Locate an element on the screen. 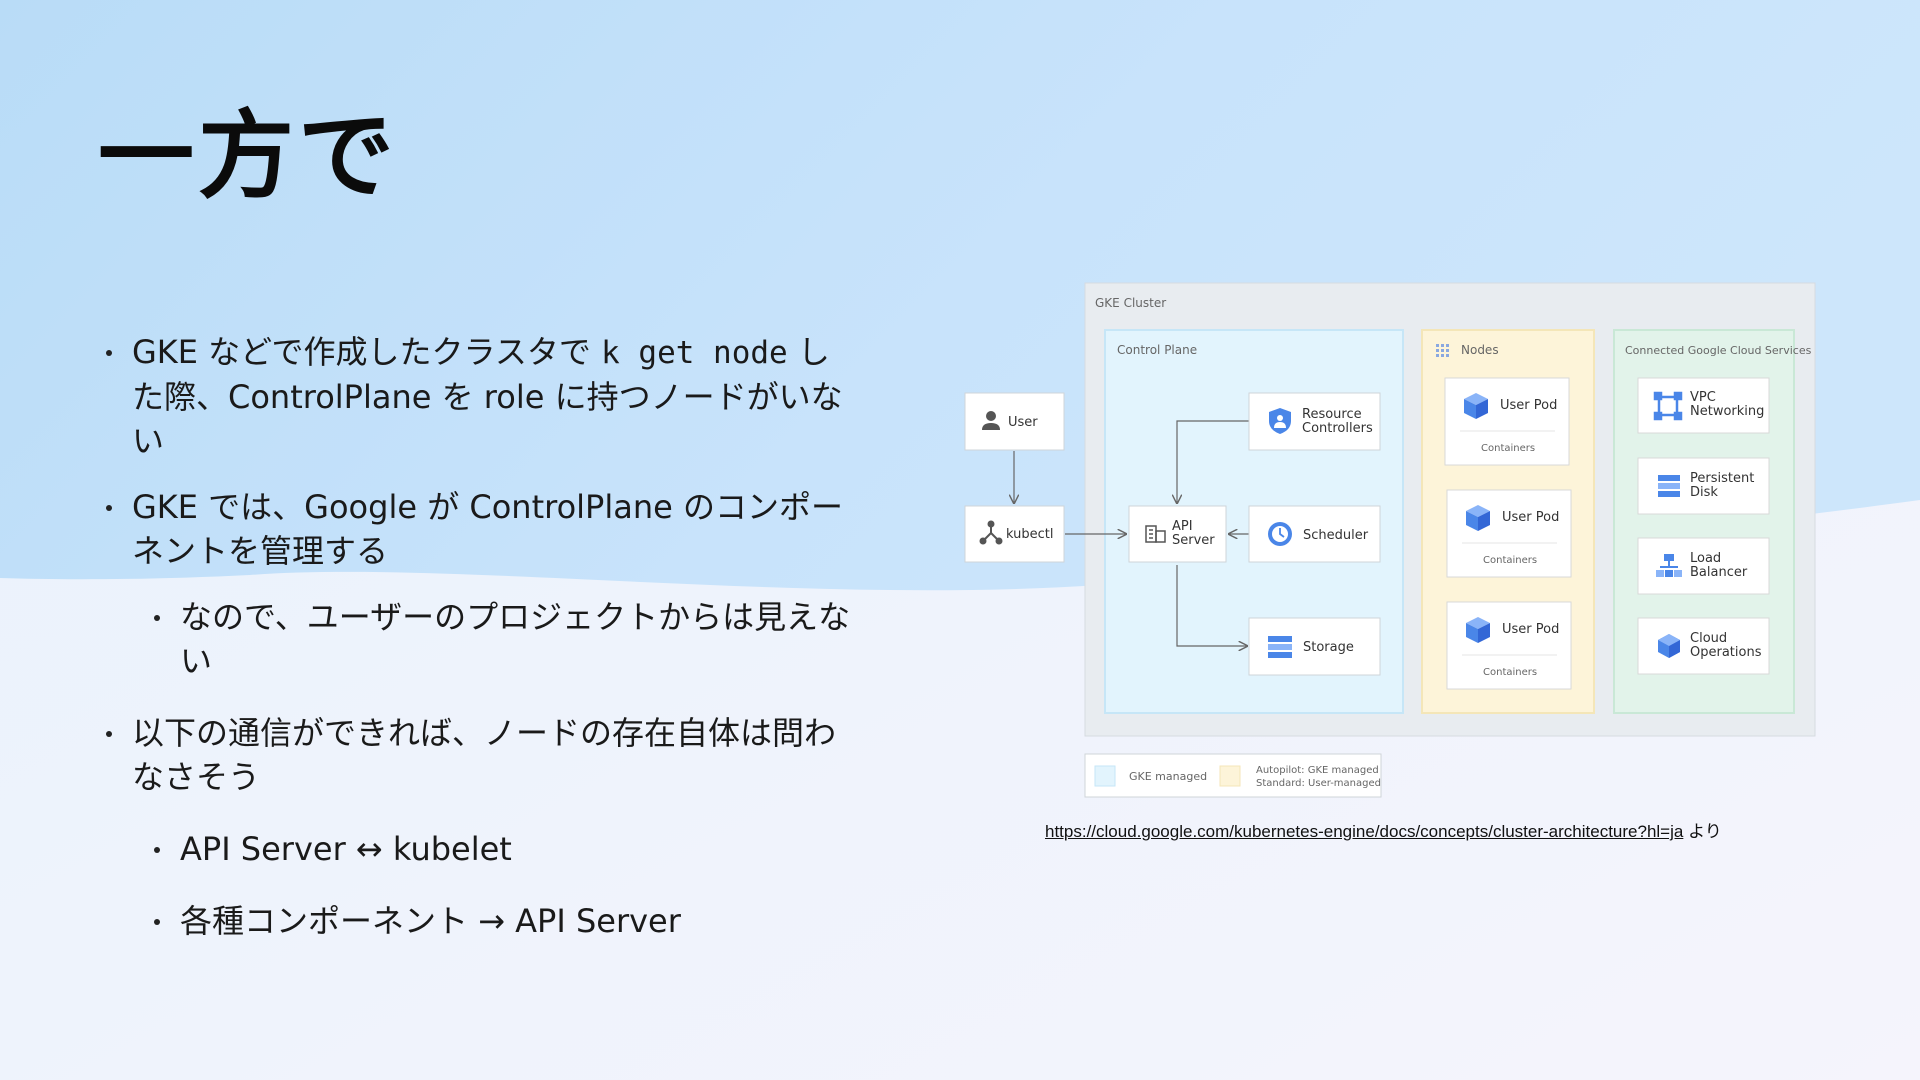 The image size is (1920, 1080). user-node: User is located at coordinates (1014, 421).